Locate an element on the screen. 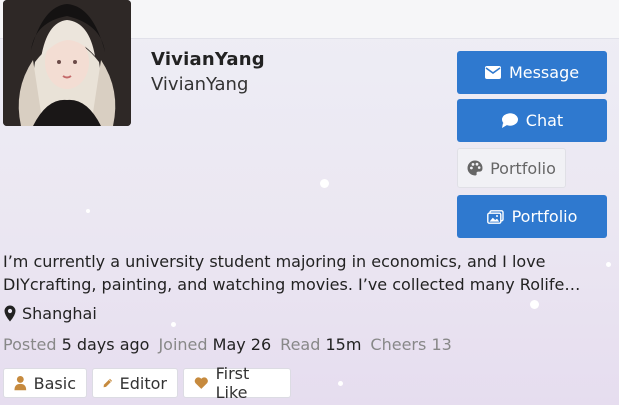 This screenshot has width=619, height=405. portfolio-button: Portfolio is located at coordinates (532, 216).